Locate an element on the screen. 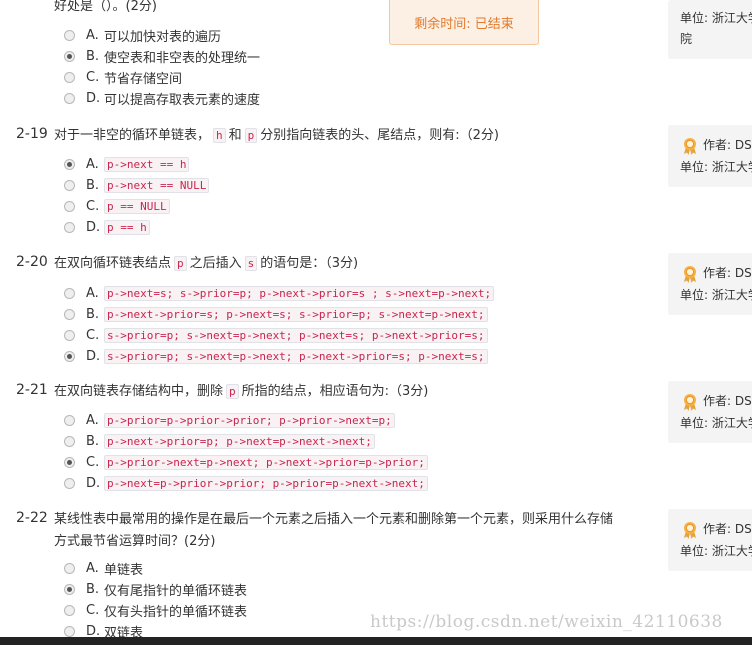 Image resolution: width=752 pixels, height=645 pixels. option-c: C. 节省存储空间 is located at coordinates (123, 77).